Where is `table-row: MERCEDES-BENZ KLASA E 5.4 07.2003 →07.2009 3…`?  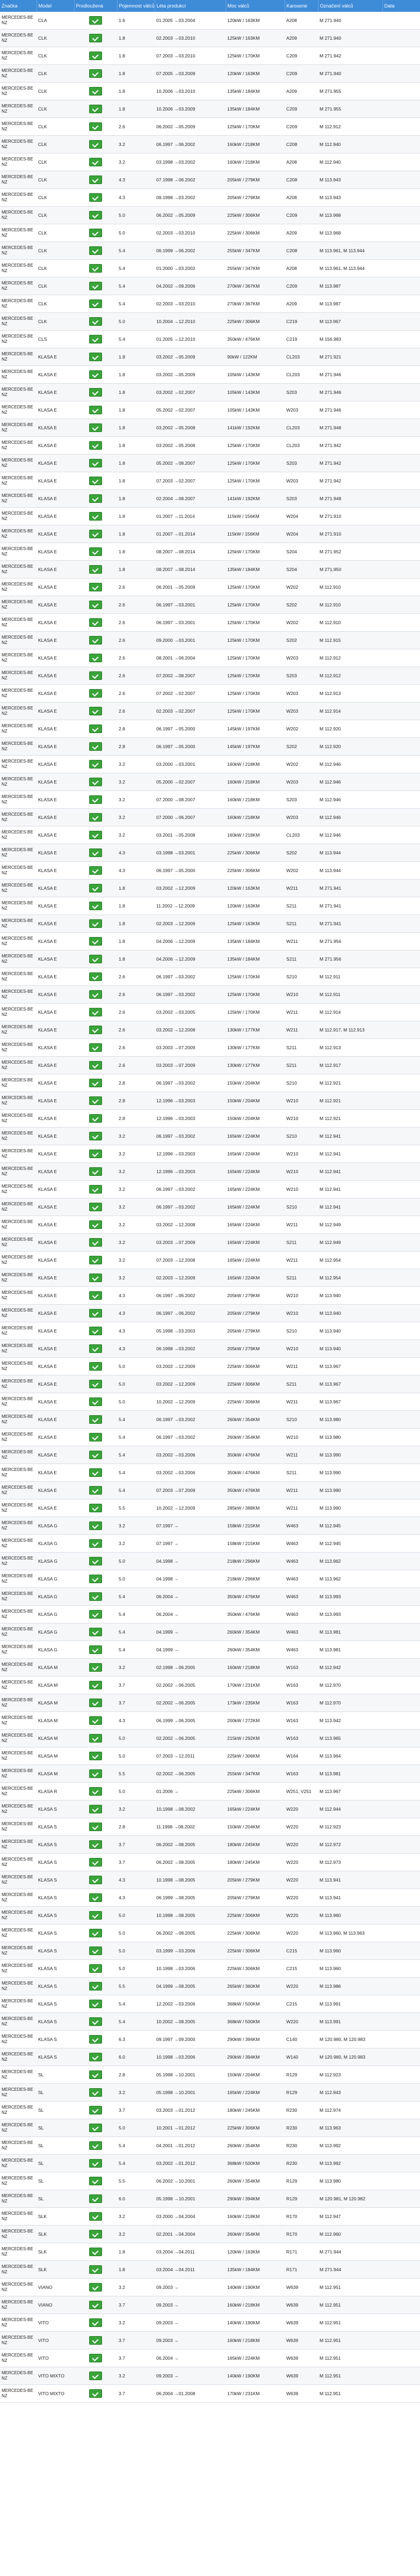
table-row: MERCEDES-BENZ KLASA E 5.4 07.2003 →07.2009 3… is located at coordinates (210, 1490).